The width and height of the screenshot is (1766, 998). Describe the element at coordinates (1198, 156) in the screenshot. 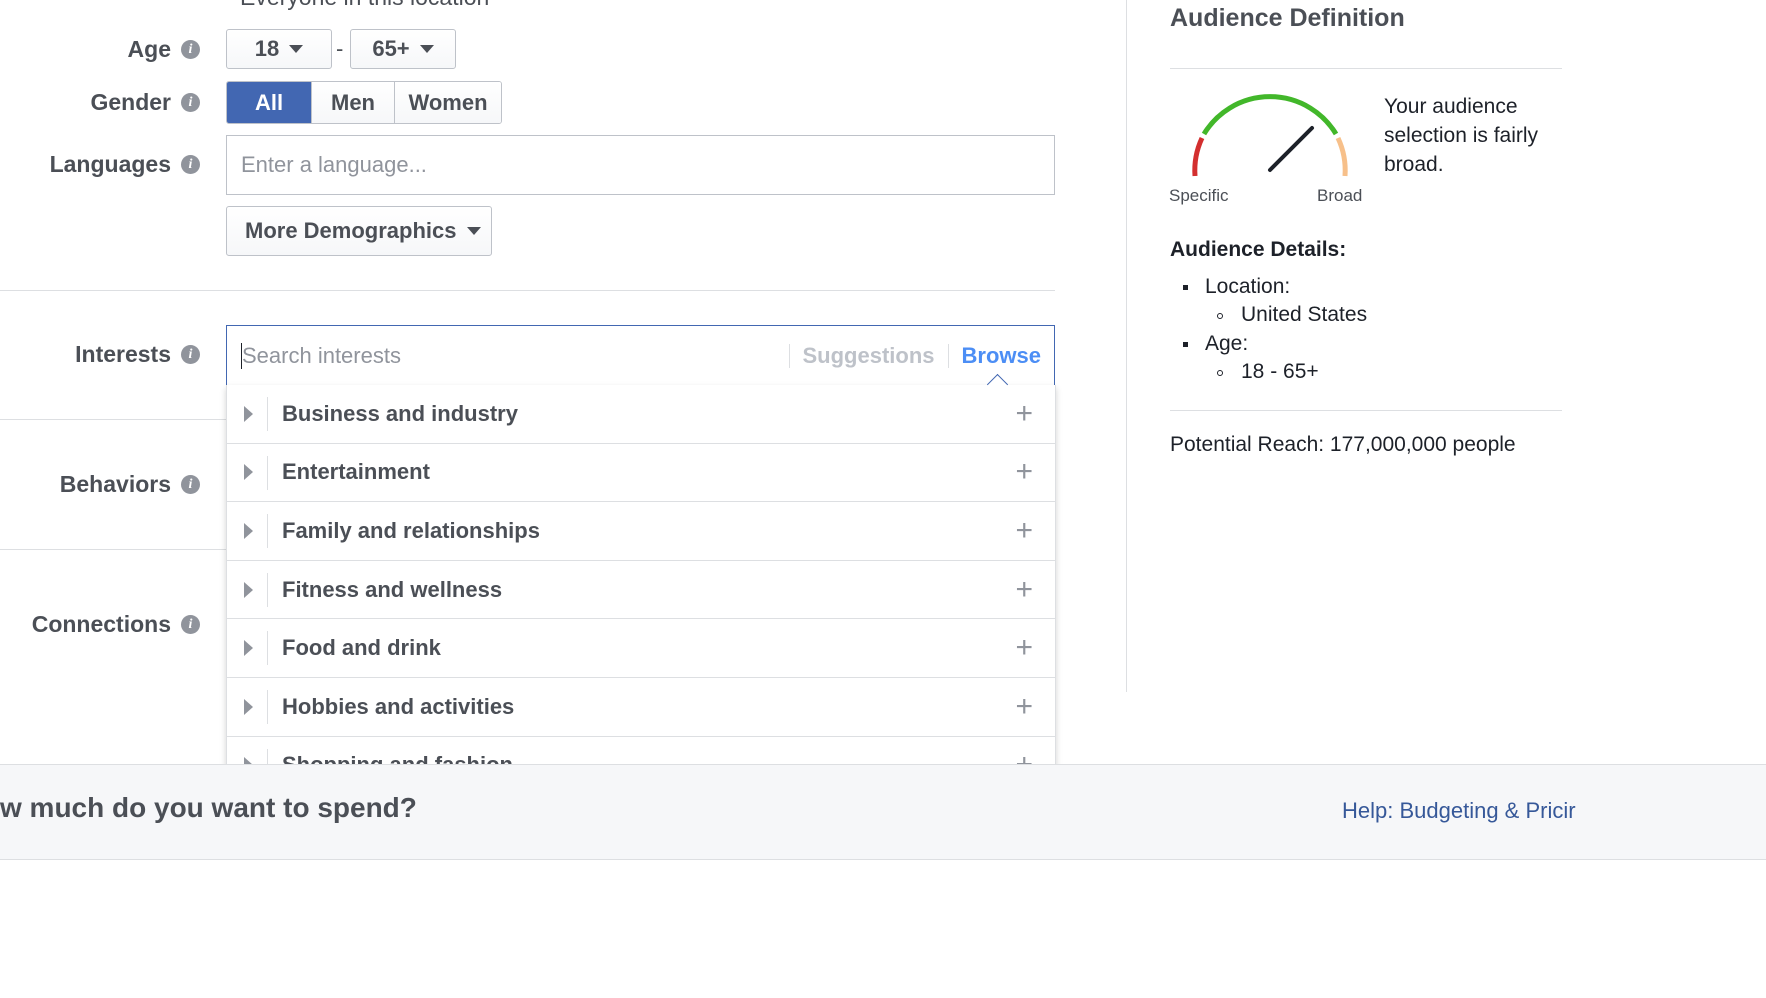

I see `gauge-specific-arc` at that location.